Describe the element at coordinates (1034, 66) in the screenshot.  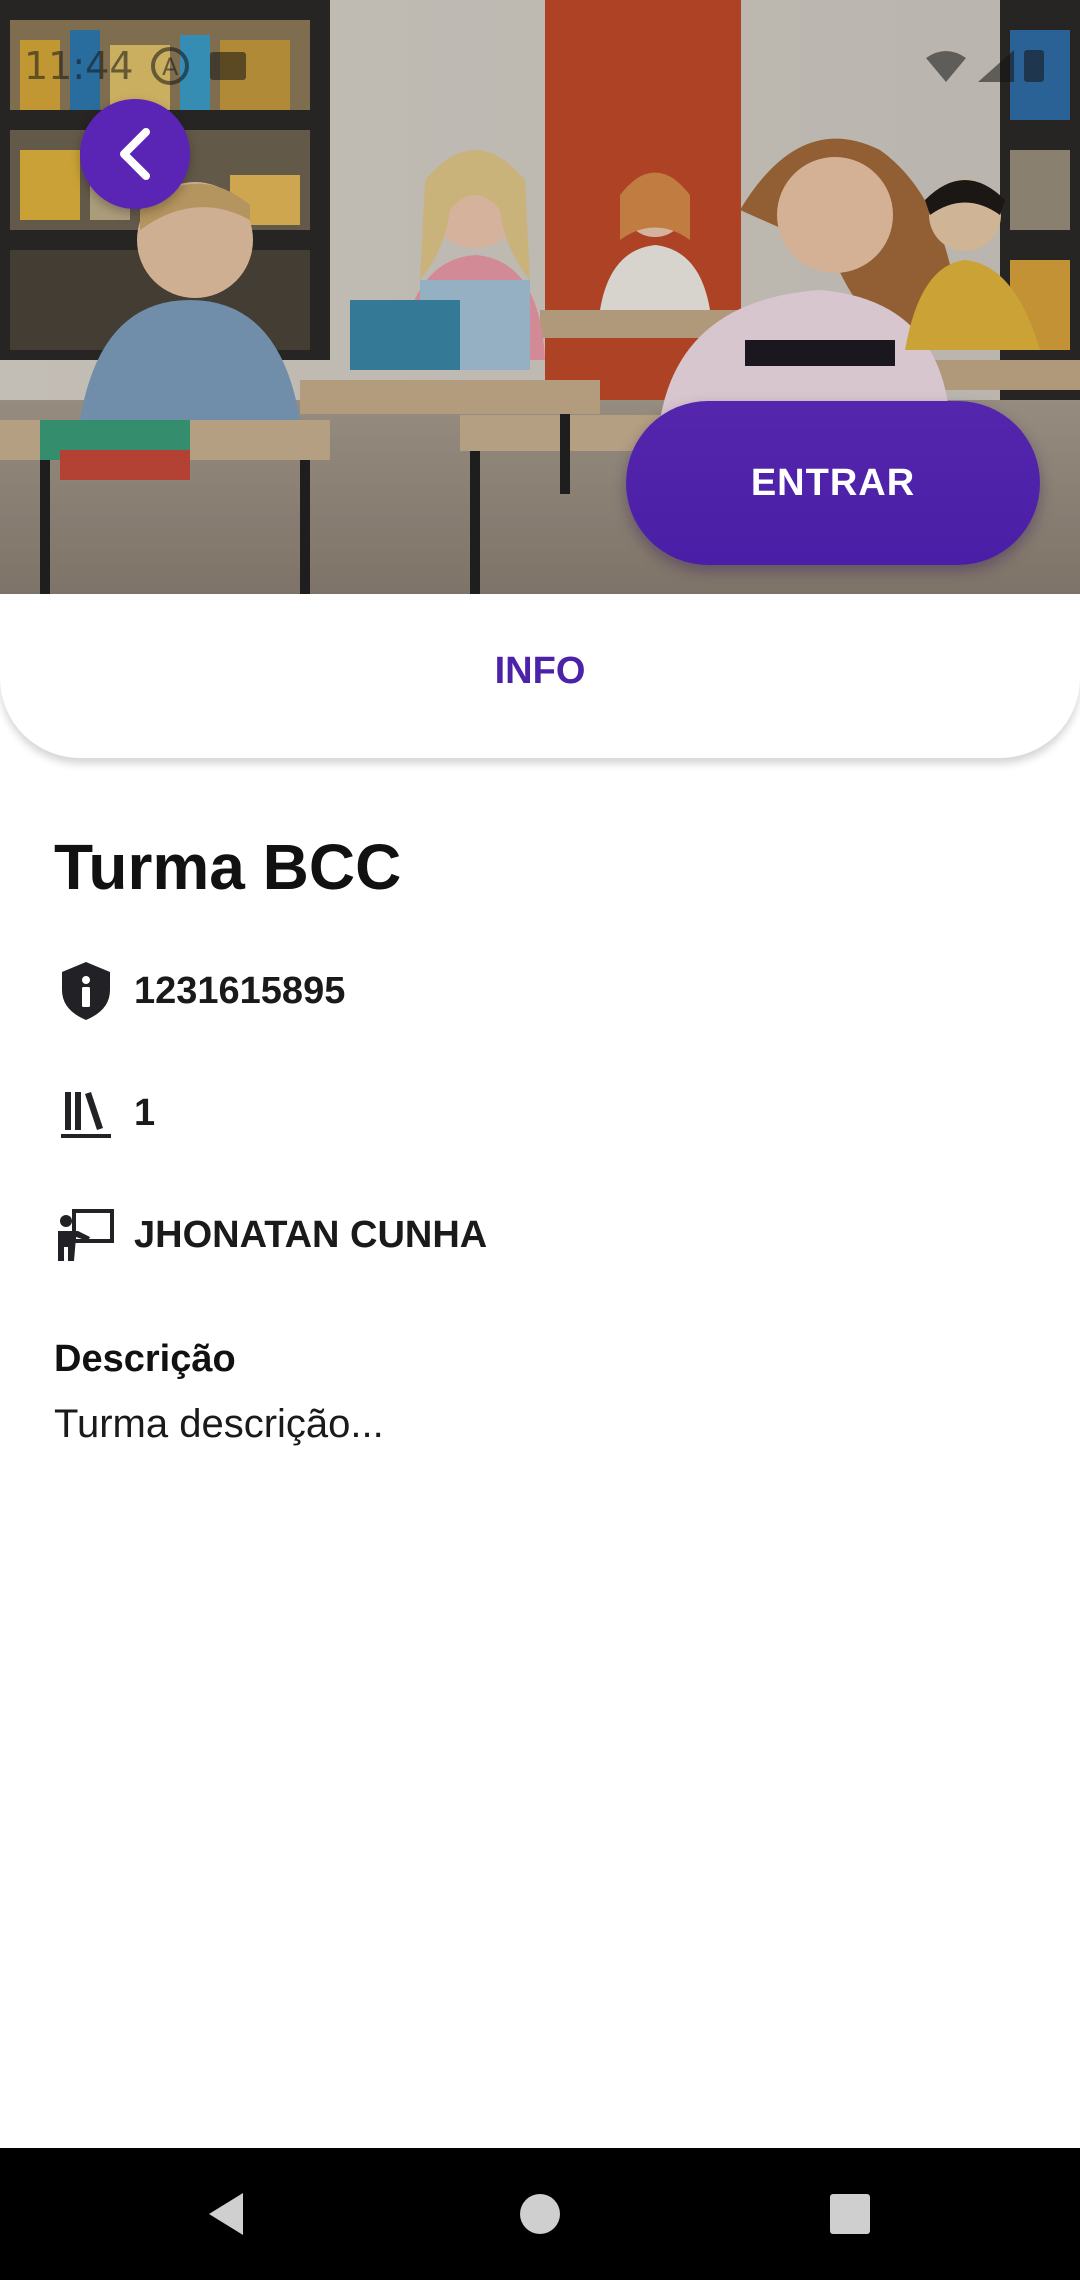
I see `battery-icon` at that location.